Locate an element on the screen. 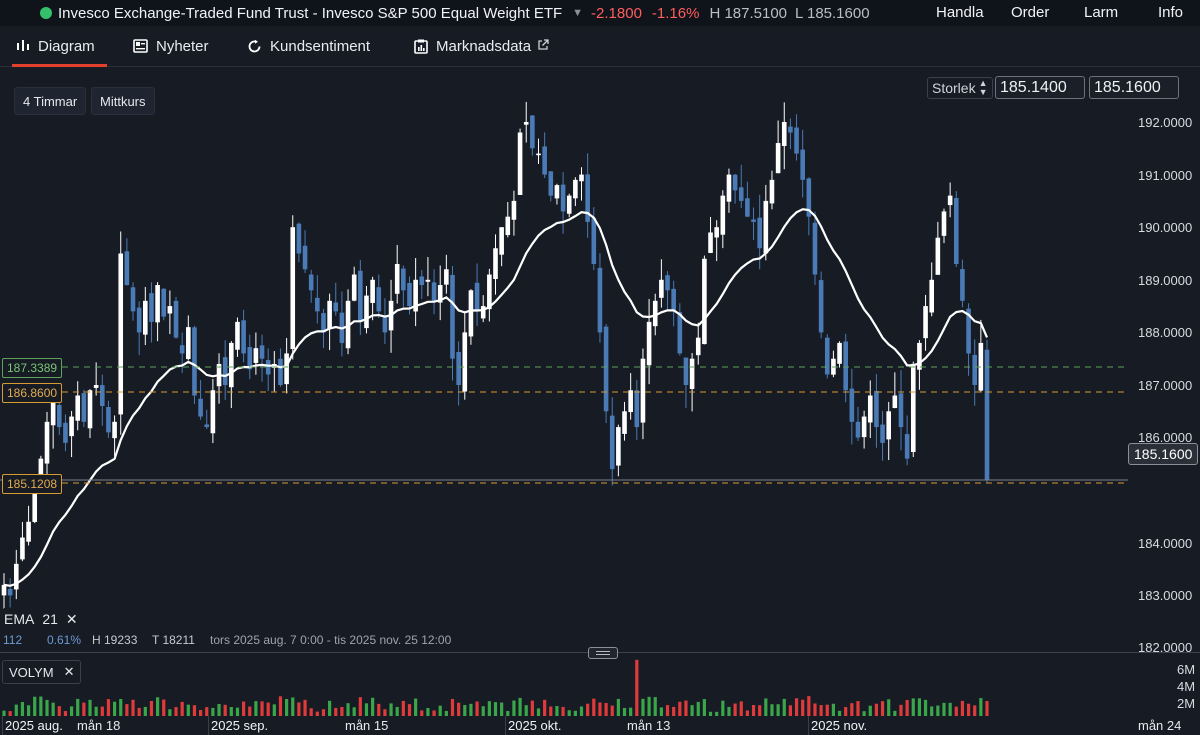 The width and height of the screenshot is (1200, 735). ema-indicator-tag: EMA 21 ✕ is located at coordinates (41, 619).